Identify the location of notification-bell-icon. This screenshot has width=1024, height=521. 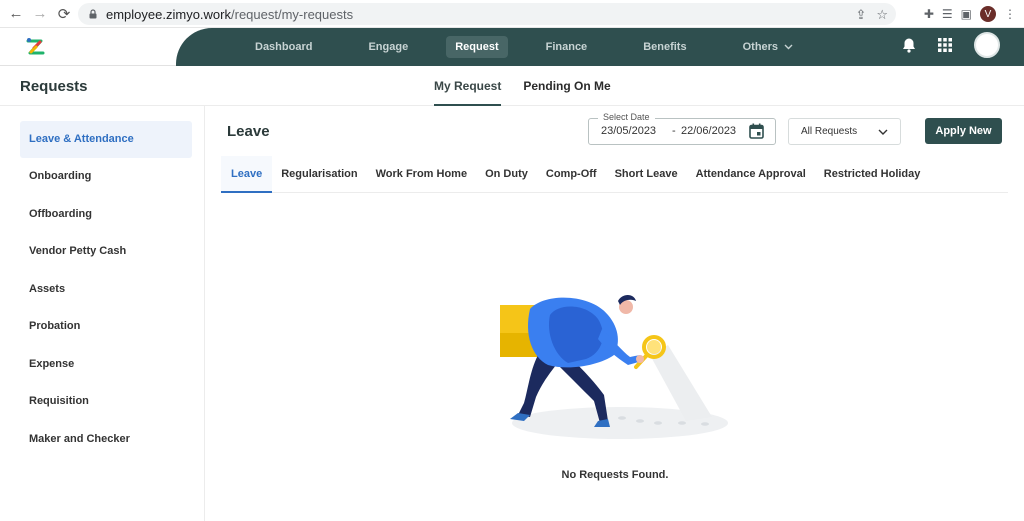
(909, 45).